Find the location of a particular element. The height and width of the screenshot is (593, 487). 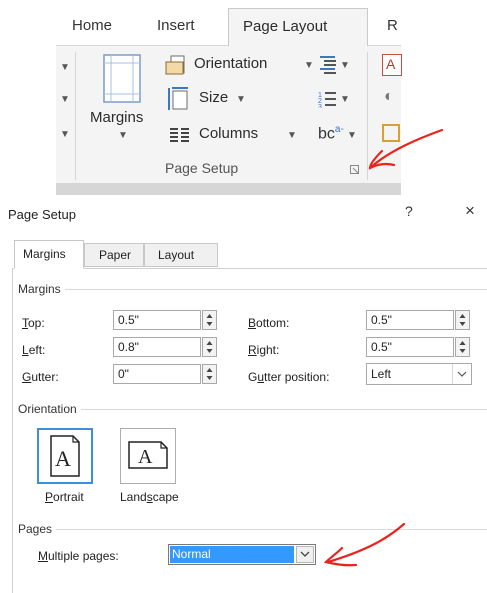

columns-button: Columns ▼ is located at coordinates (245, 135).